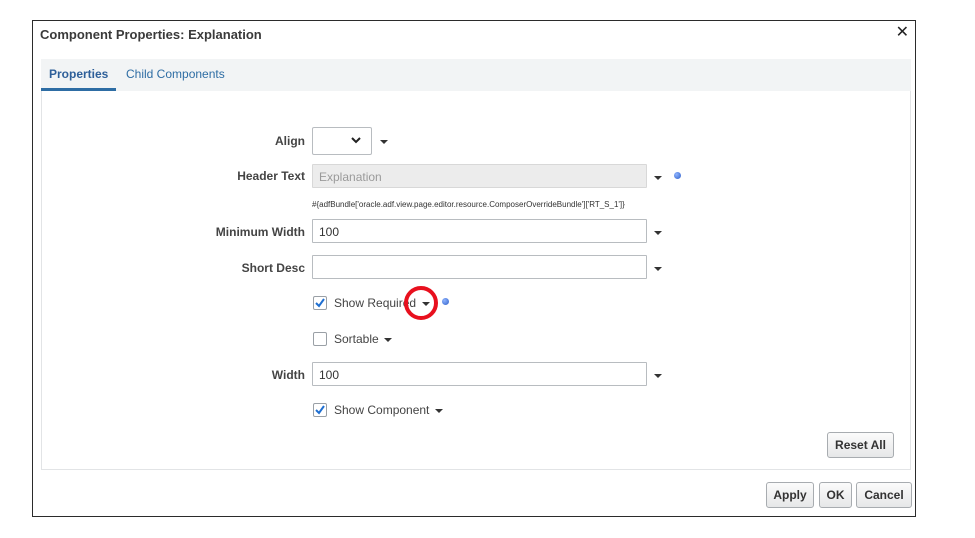  Describe the element at coordinates (151, 34) in the screenshot. I see `dialog-title: Component Properties: Explanation` at that location.